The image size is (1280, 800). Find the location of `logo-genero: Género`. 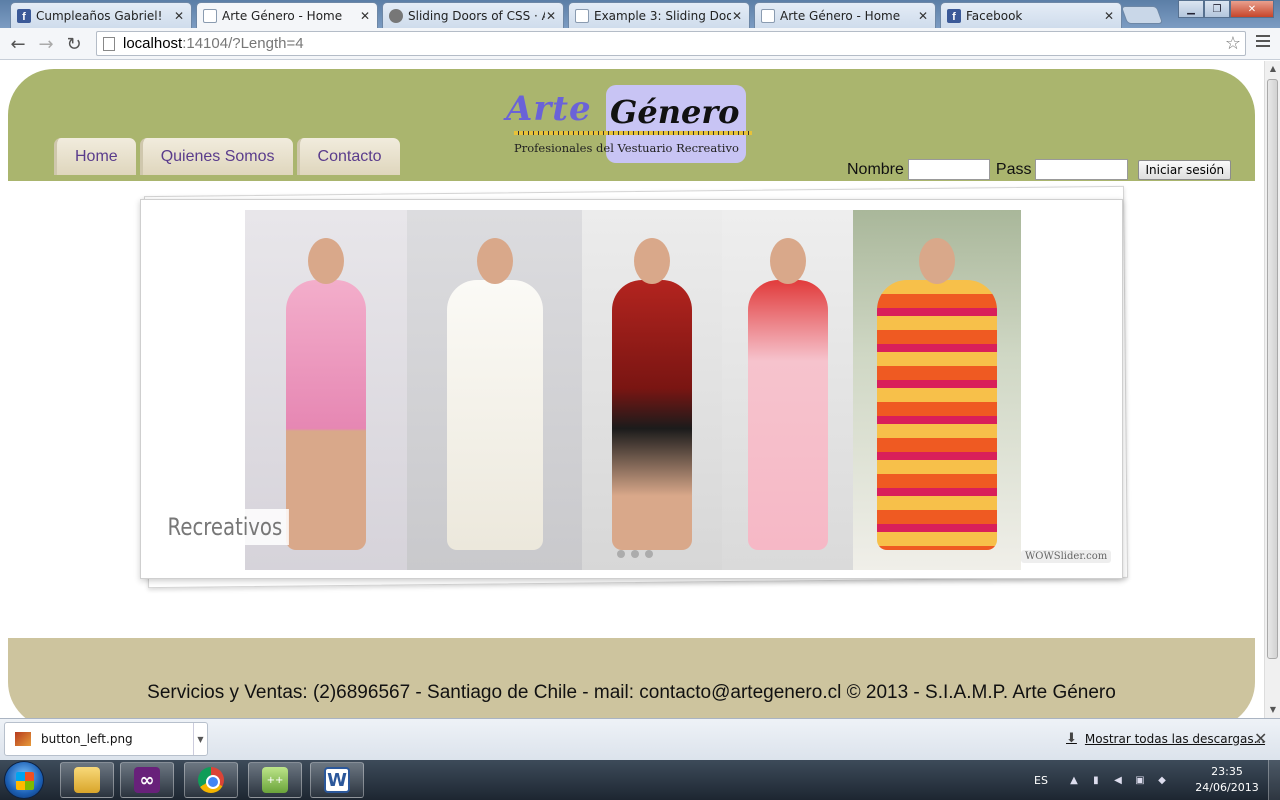

logo-genero: Género is located at coordinates (675, 112).